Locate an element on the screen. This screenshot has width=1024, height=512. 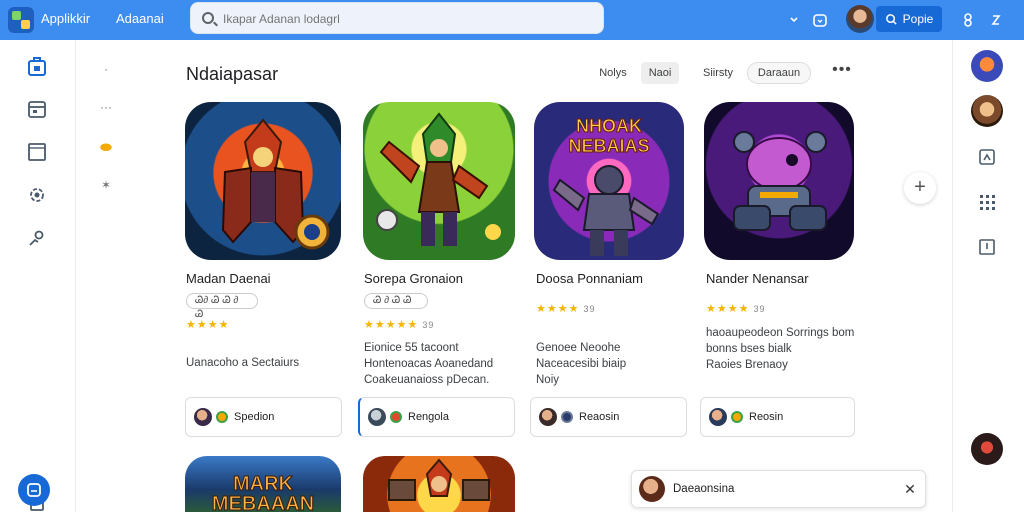
artwork-text-line: NHOAK is located at coordinates (609, 126).